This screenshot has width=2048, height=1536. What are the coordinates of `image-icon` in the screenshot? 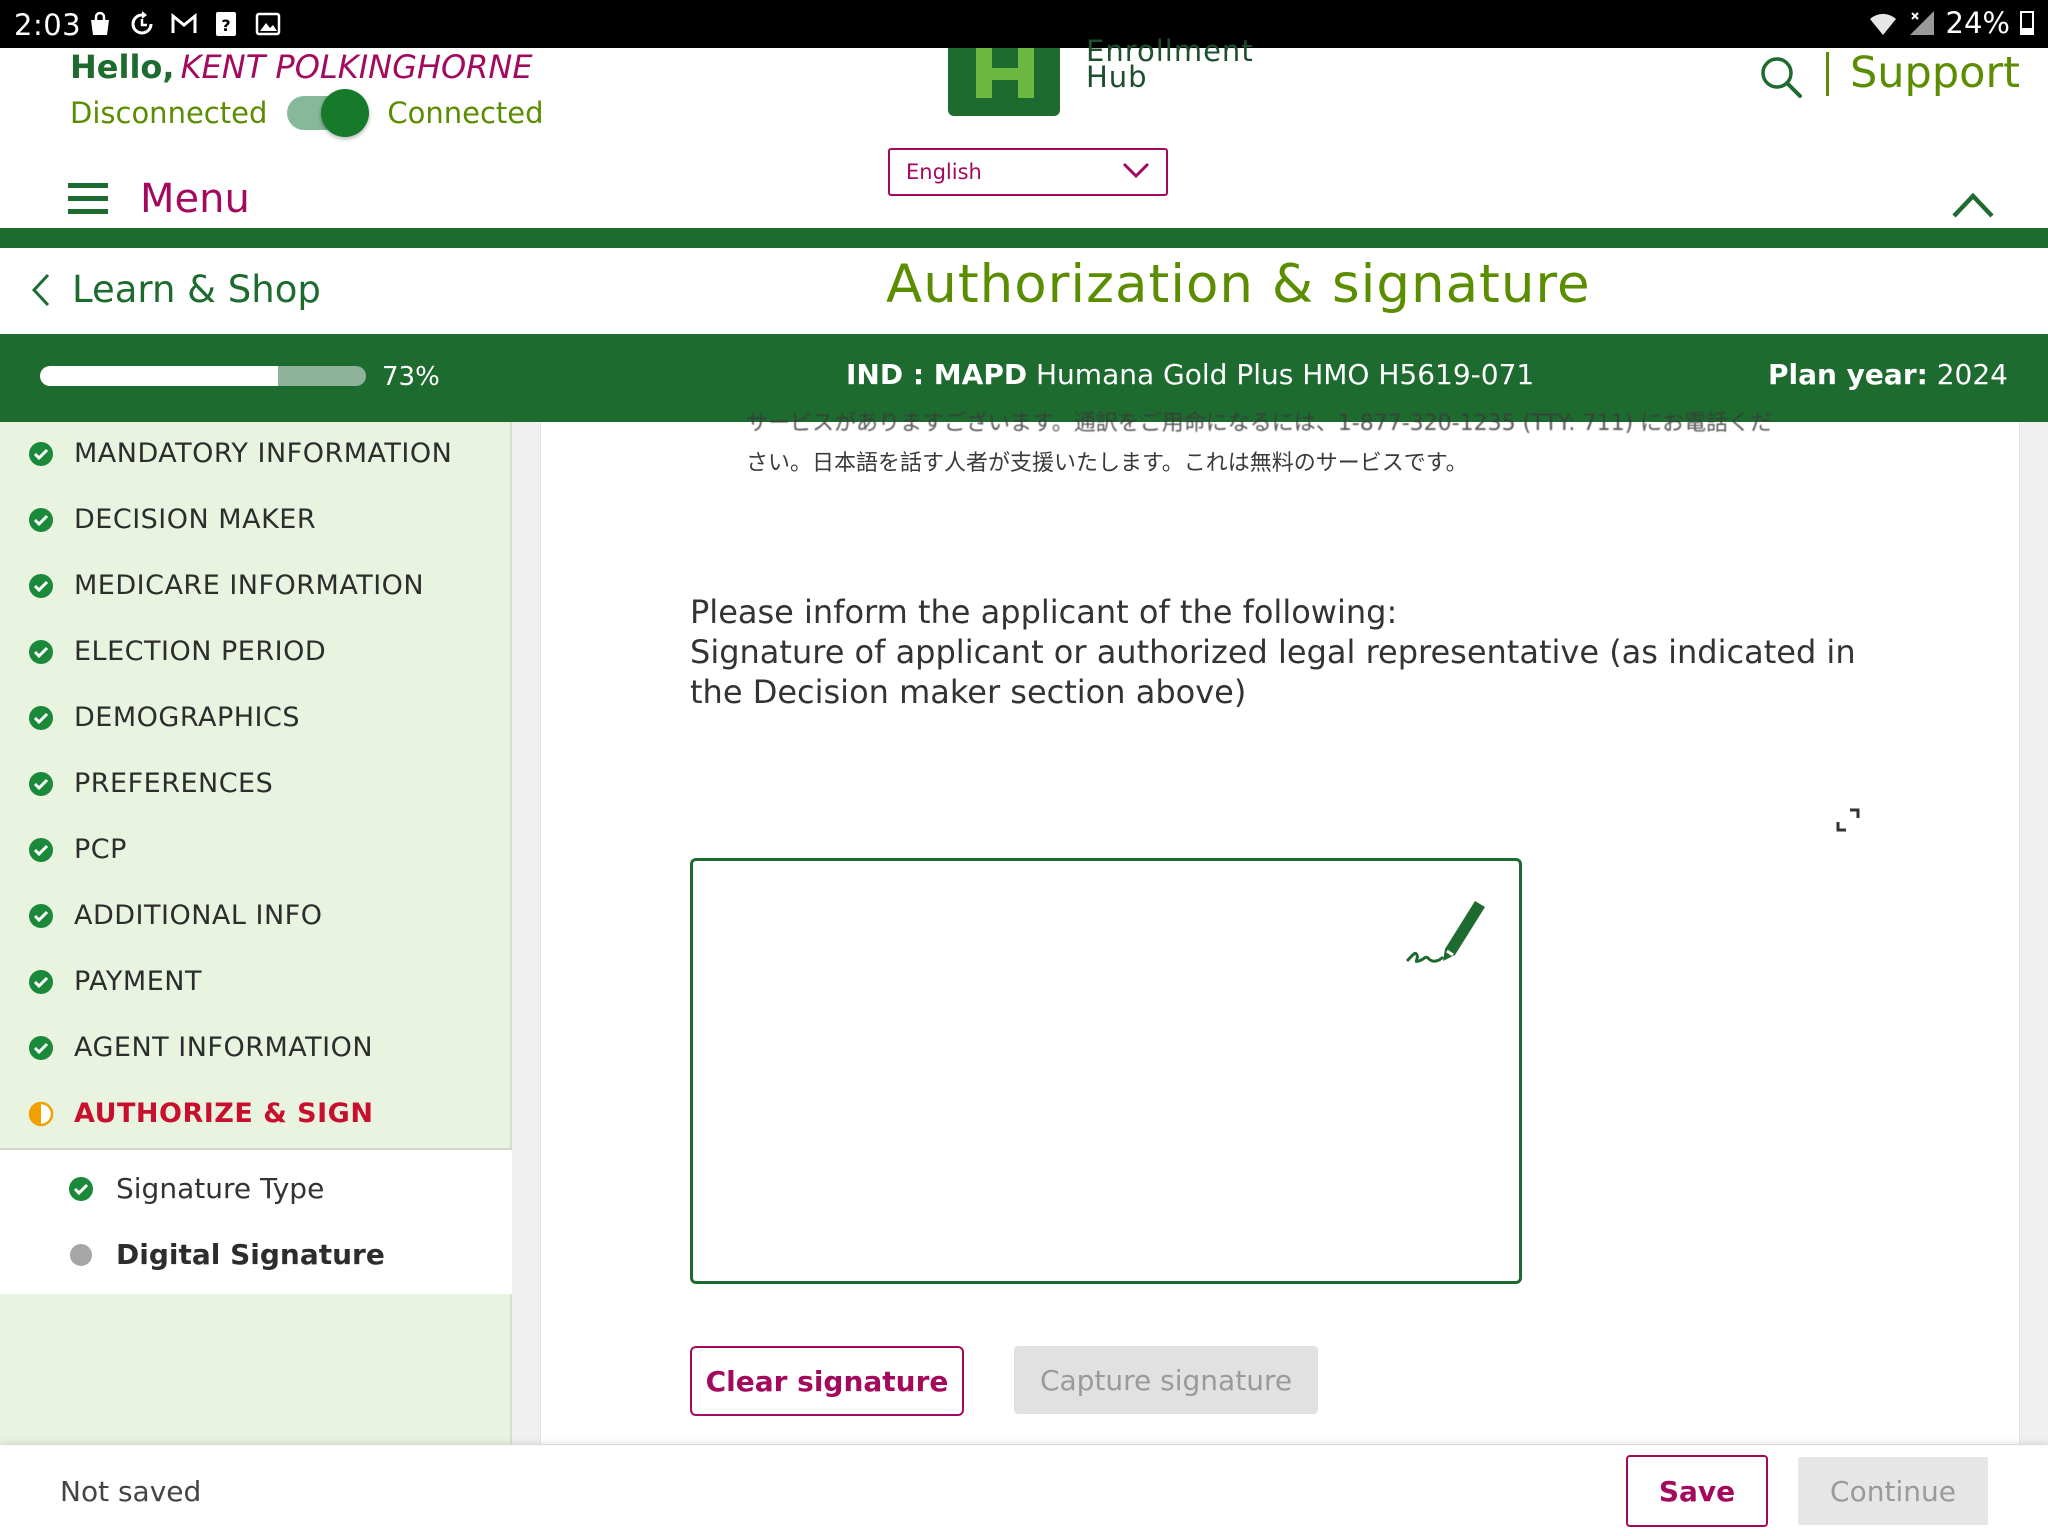 It's located at (268, 24).